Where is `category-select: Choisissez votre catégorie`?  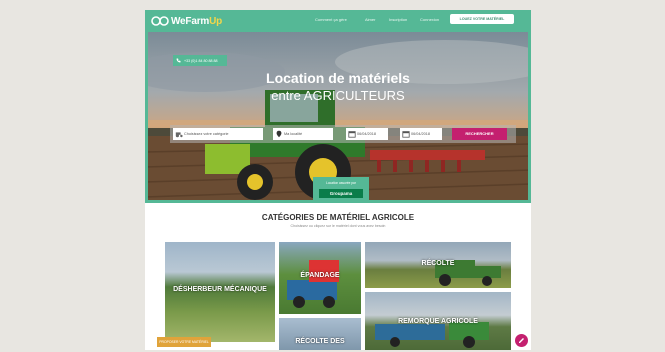 category-select: Choisissez votre catégorie is located at coordinates (218, 134).